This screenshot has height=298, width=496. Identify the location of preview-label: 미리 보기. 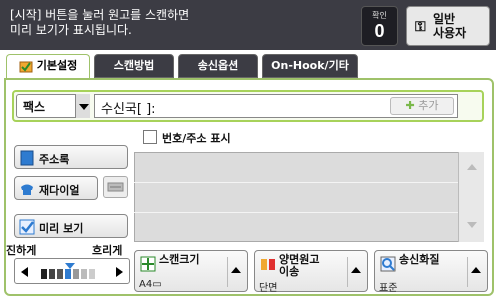
(61, 228).